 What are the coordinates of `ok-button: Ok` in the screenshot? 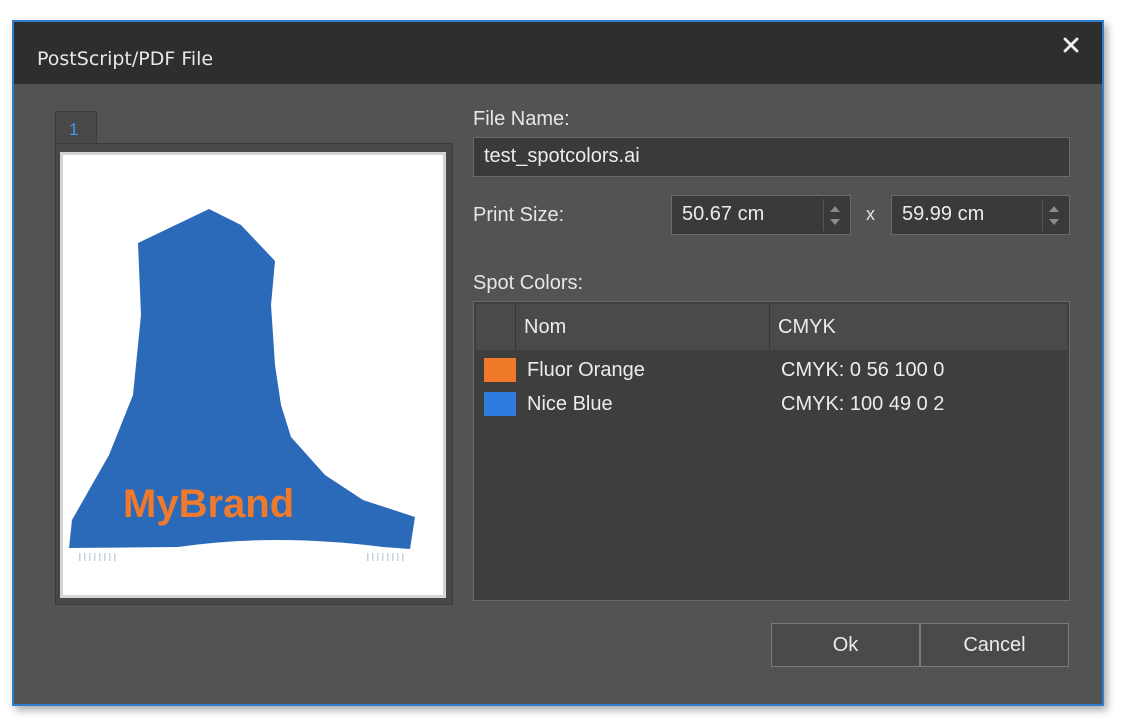 It's located at (845, 645).